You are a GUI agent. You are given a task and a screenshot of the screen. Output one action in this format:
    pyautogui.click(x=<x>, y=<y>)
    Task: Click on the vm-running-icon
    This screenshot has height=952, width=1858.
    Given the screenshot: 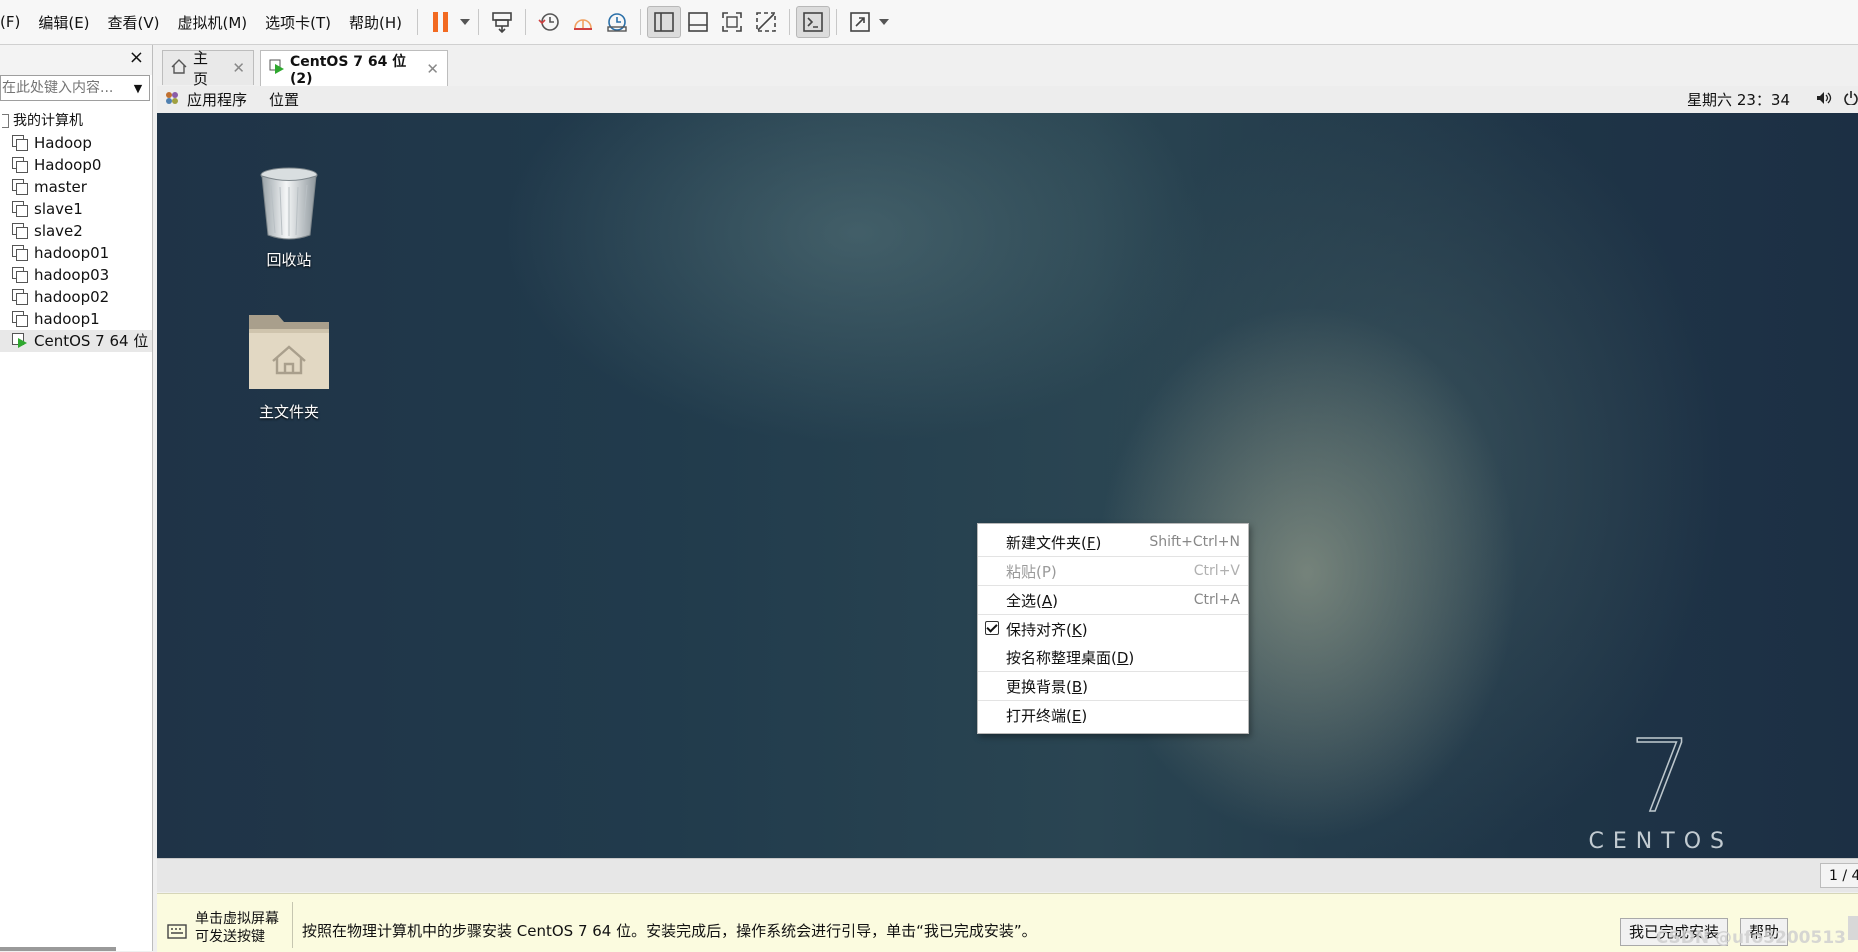 What is the action you would take?
    pyautogui.click(x=277, y=69)
    